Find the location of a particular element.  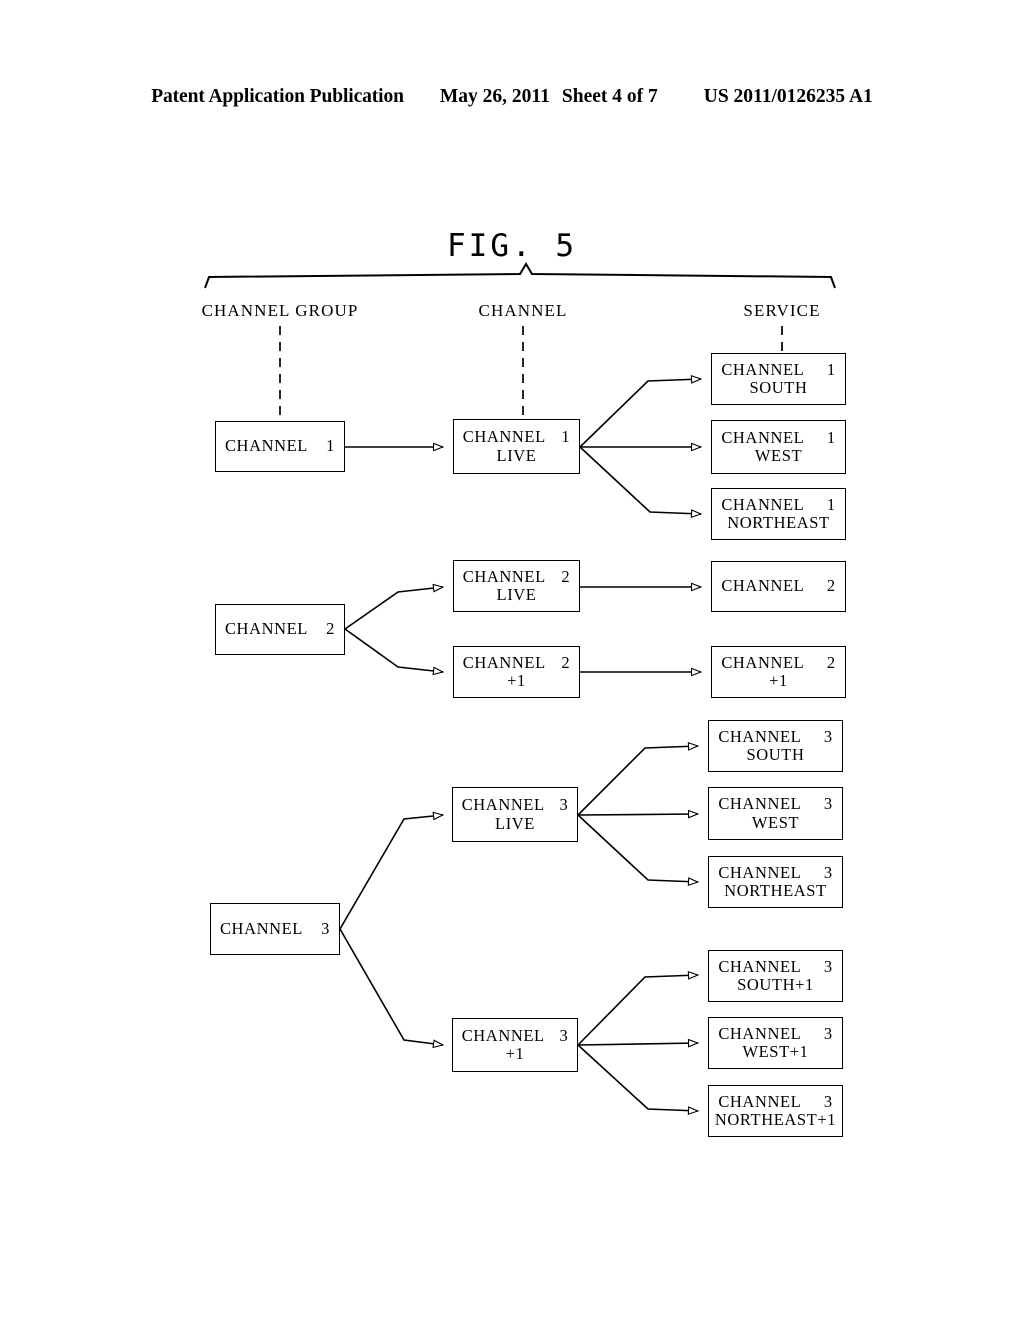

node-sublabel: NORTHEAST+1 is located at coordinates (775, 1119).